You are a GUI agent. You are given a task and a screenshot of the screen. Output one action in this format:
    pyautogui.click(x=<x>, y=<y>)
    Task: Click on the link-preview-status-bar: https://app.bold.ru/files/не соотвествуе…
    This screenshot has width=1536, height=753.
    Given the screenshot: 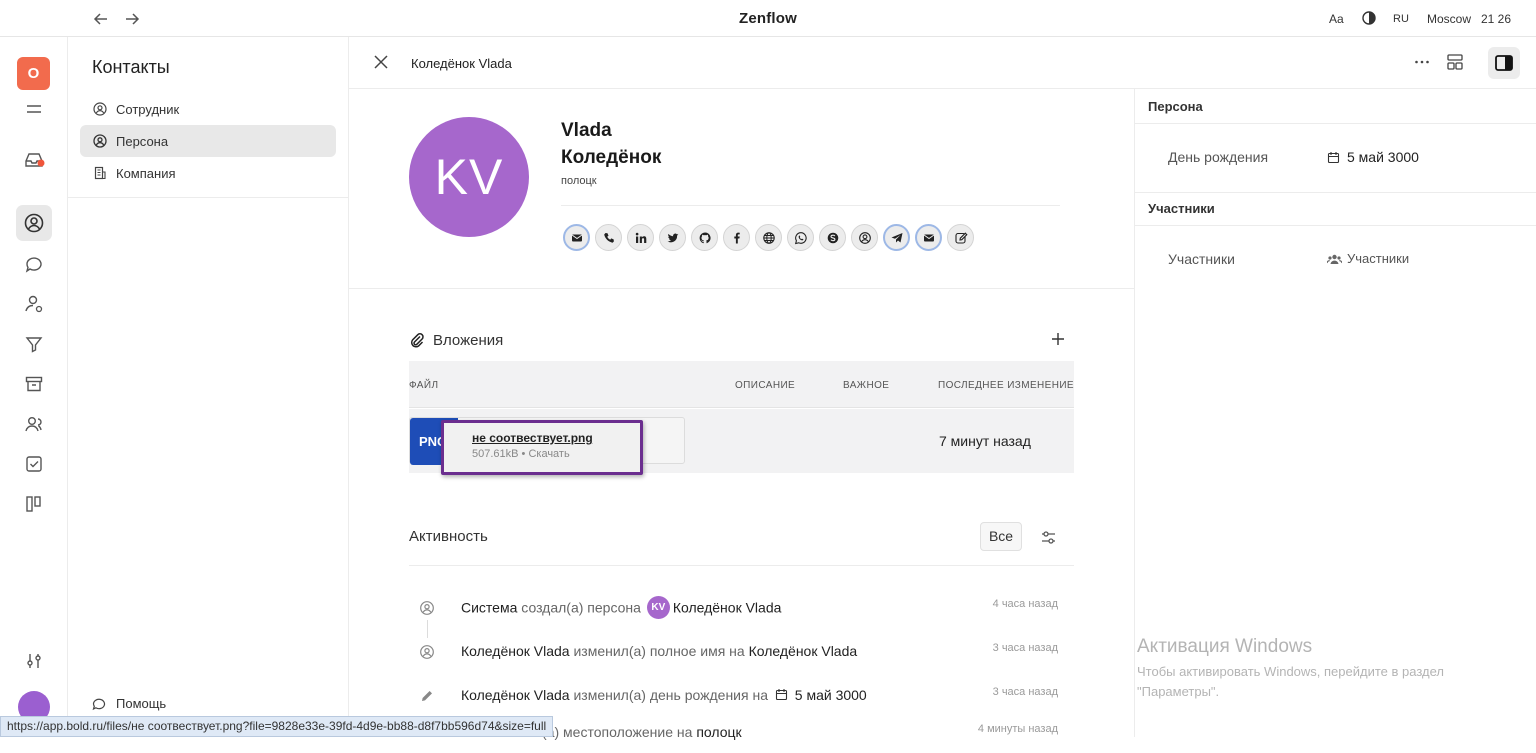 What is the action you would take?
    pyautogui.click(x=277, y=726)
    